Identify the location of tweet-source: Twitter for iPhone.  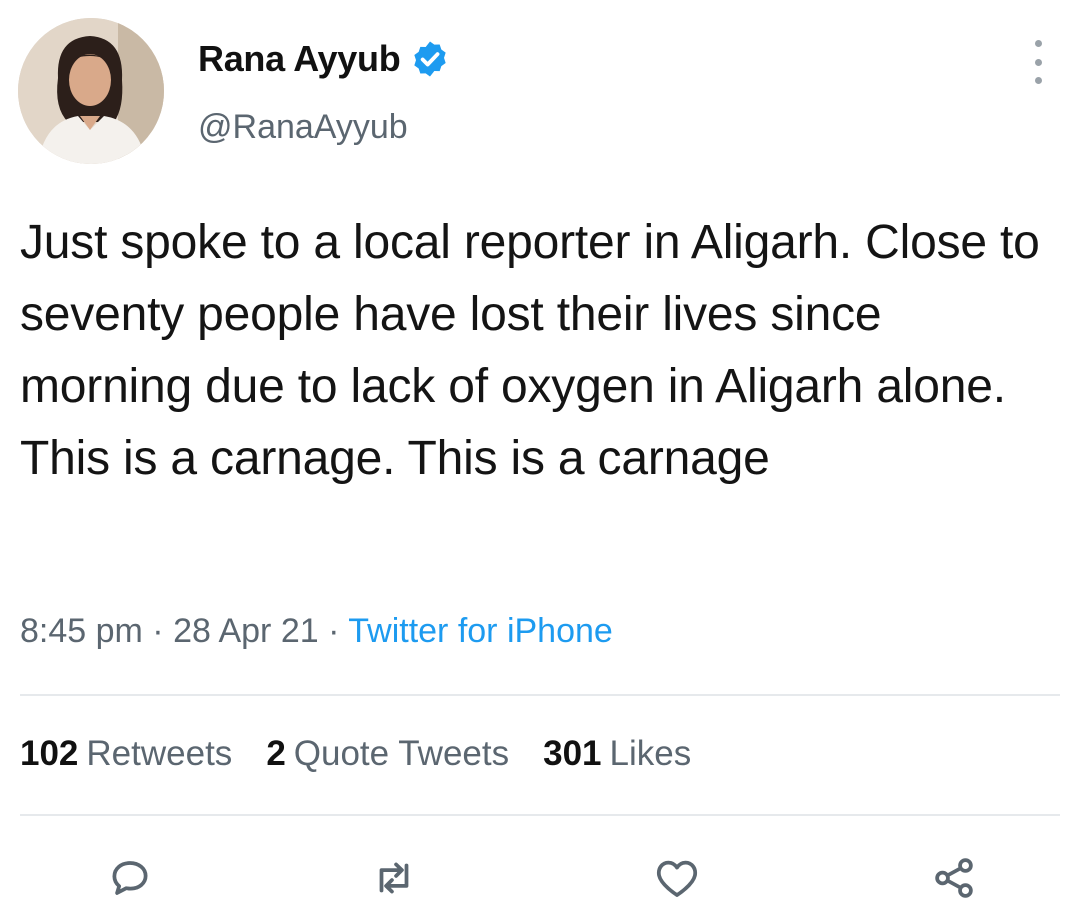
(480, 631).